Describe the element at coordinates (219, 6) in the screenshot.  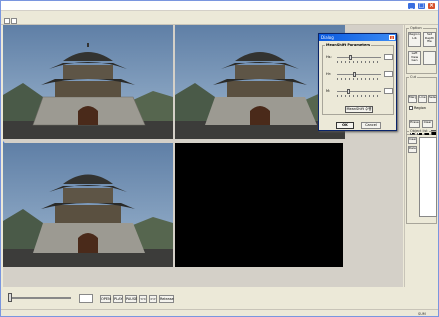
I see `title-bar: _ □ ×` at that location.